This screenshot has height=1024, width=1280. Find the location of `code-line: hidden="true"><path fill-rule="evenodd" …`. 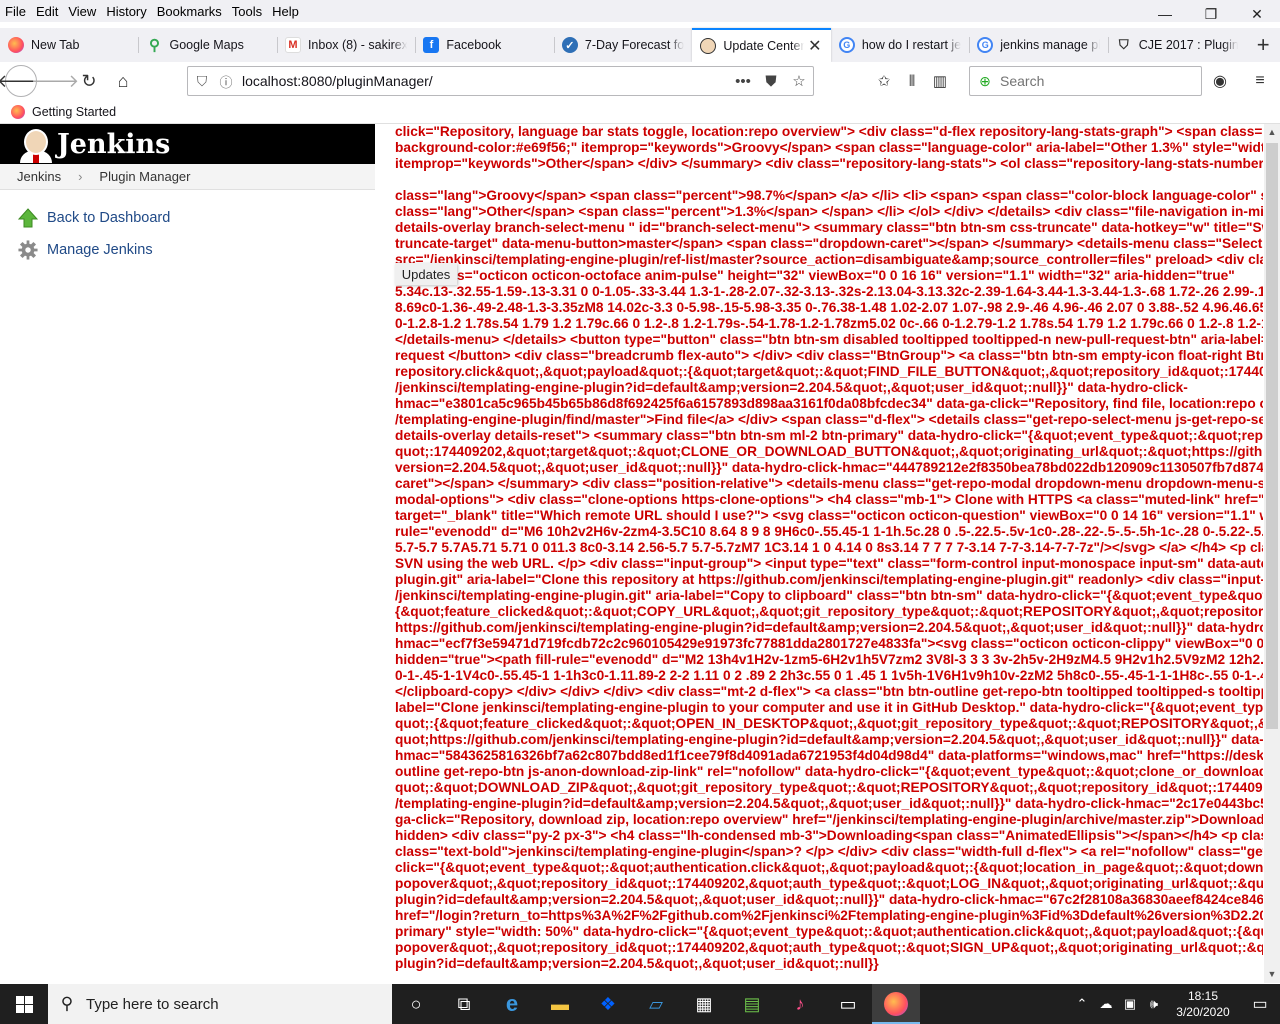

code-line: hidden="true"><path fill-rule="evenodd" … is located at coordinates (829, 659).